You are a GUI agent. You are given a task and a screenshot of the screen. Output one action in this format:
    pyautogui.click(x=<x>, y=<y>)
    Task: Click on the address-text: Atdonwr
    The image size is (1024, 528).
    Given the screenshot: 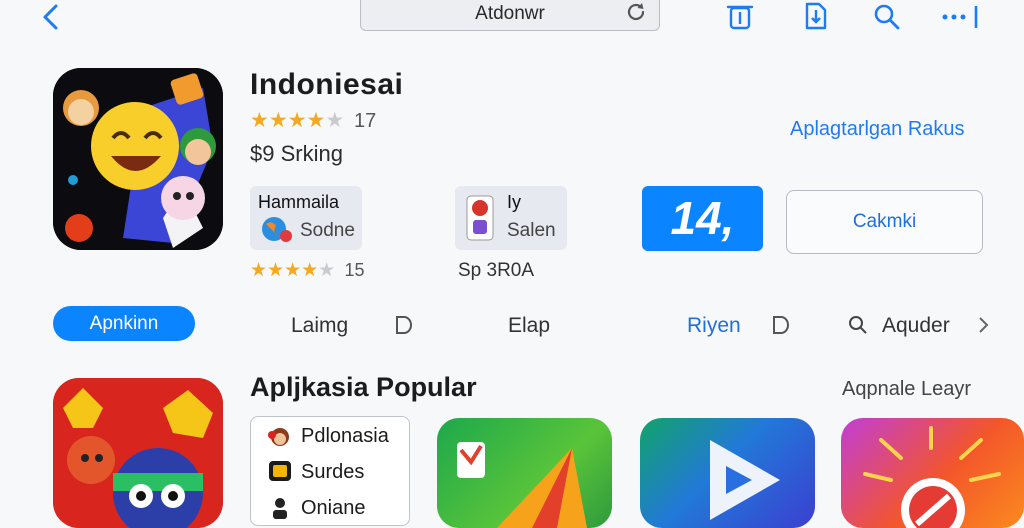 What is the action you would take?
    pyautogui.click(x=510, y=13)
    